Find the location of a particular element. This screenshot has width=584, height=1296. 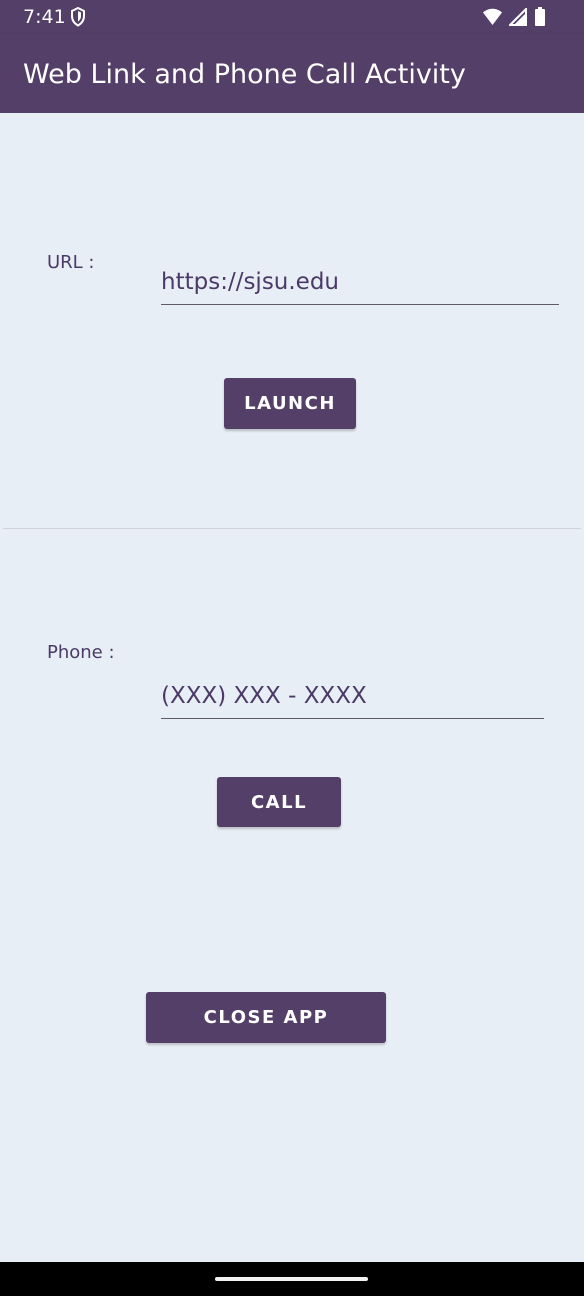

shield-icon is located at coordinates (78, 17).